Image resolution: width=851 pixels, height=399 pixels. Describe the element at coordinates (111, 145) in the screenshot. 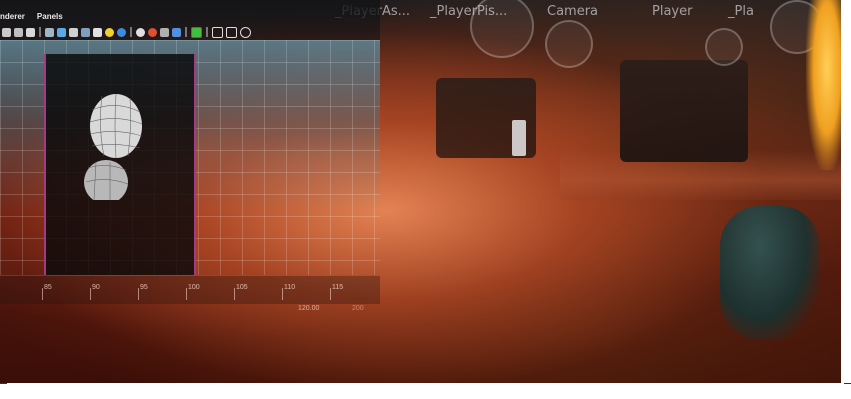

I see `wireframe-head-model` at that location.